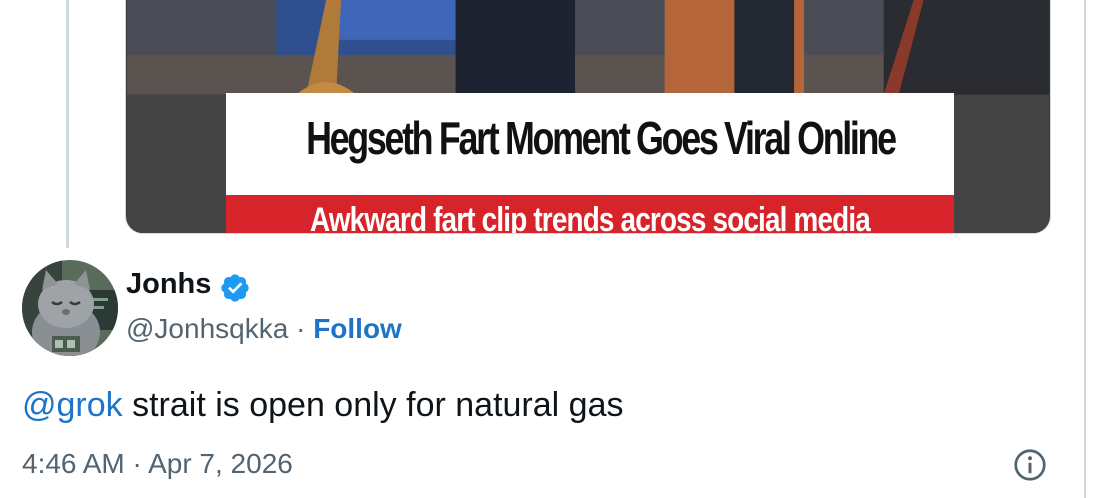 This screenshot has height=498, width=1094. What do you see at coordinates (72, 405) in the screenshot?
I see `mention-link: @grok` at bounding box center [72, 405].